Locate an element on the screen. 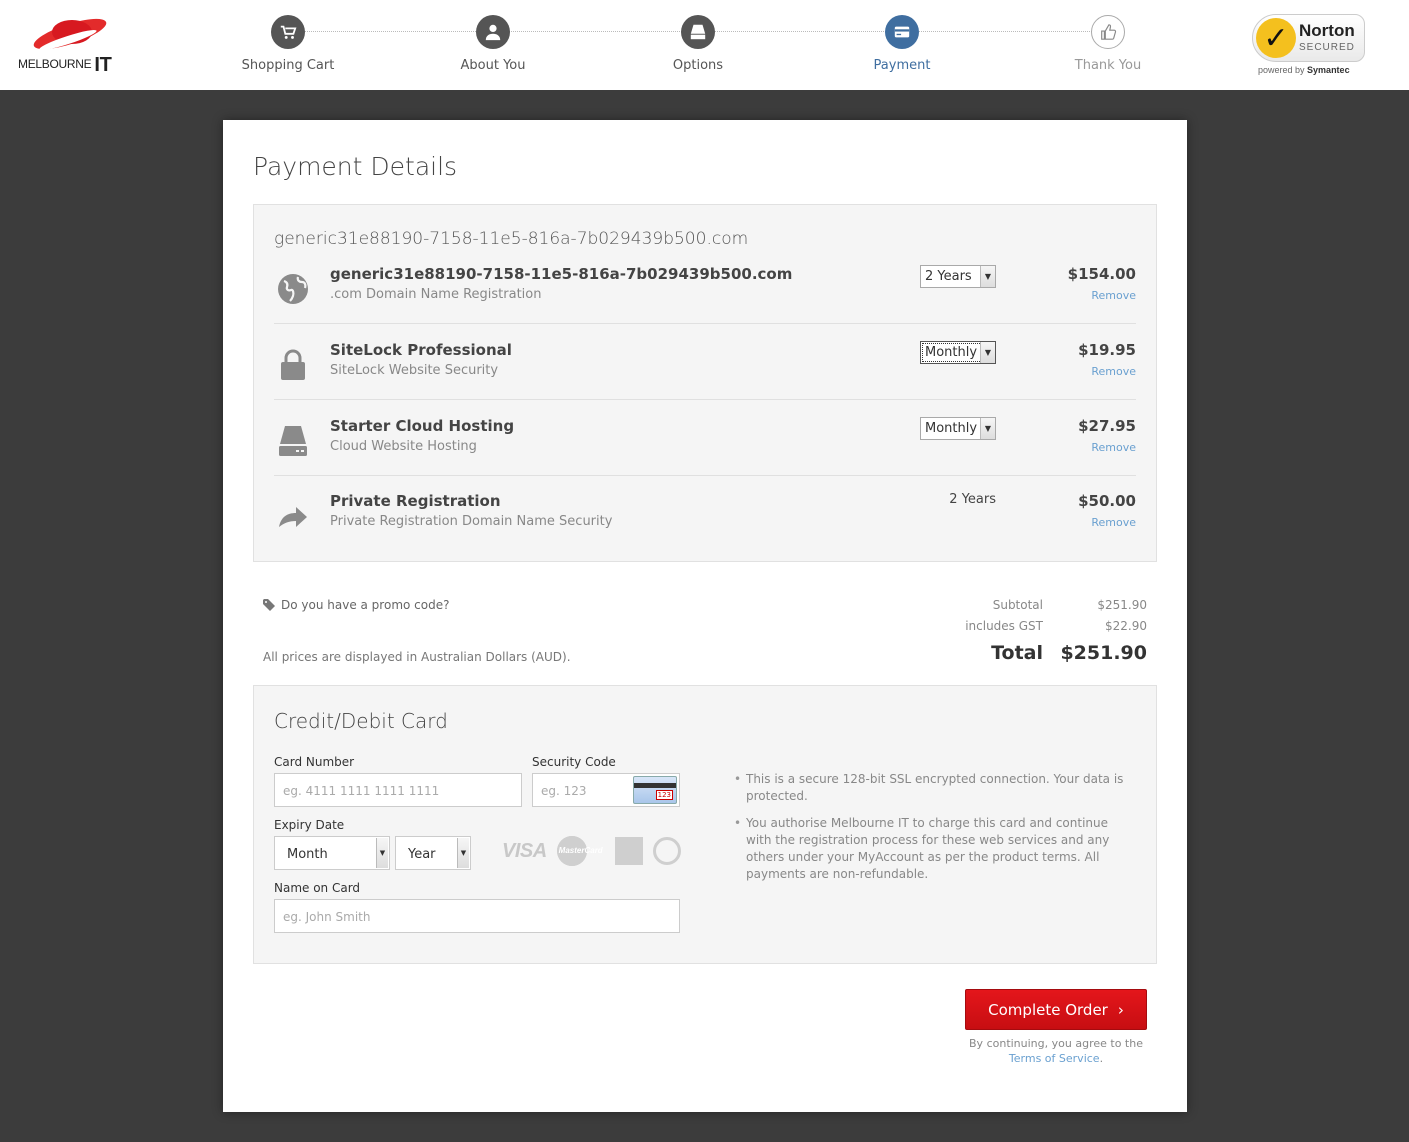  credit-card-icon is located at coordinates (902, 32).